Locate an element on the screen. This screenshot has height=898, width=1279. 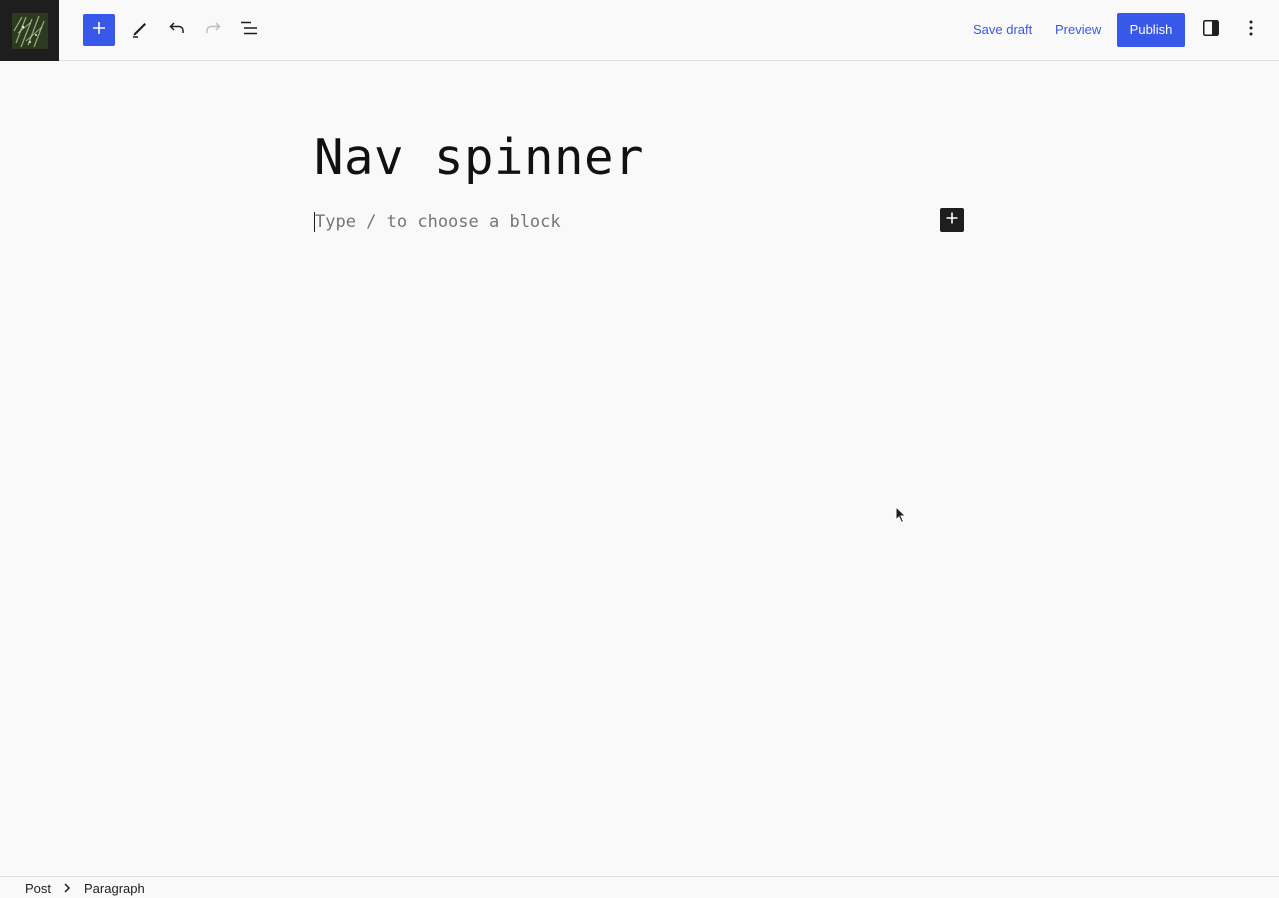
site-logo-button is located at coordinates (29, 30).